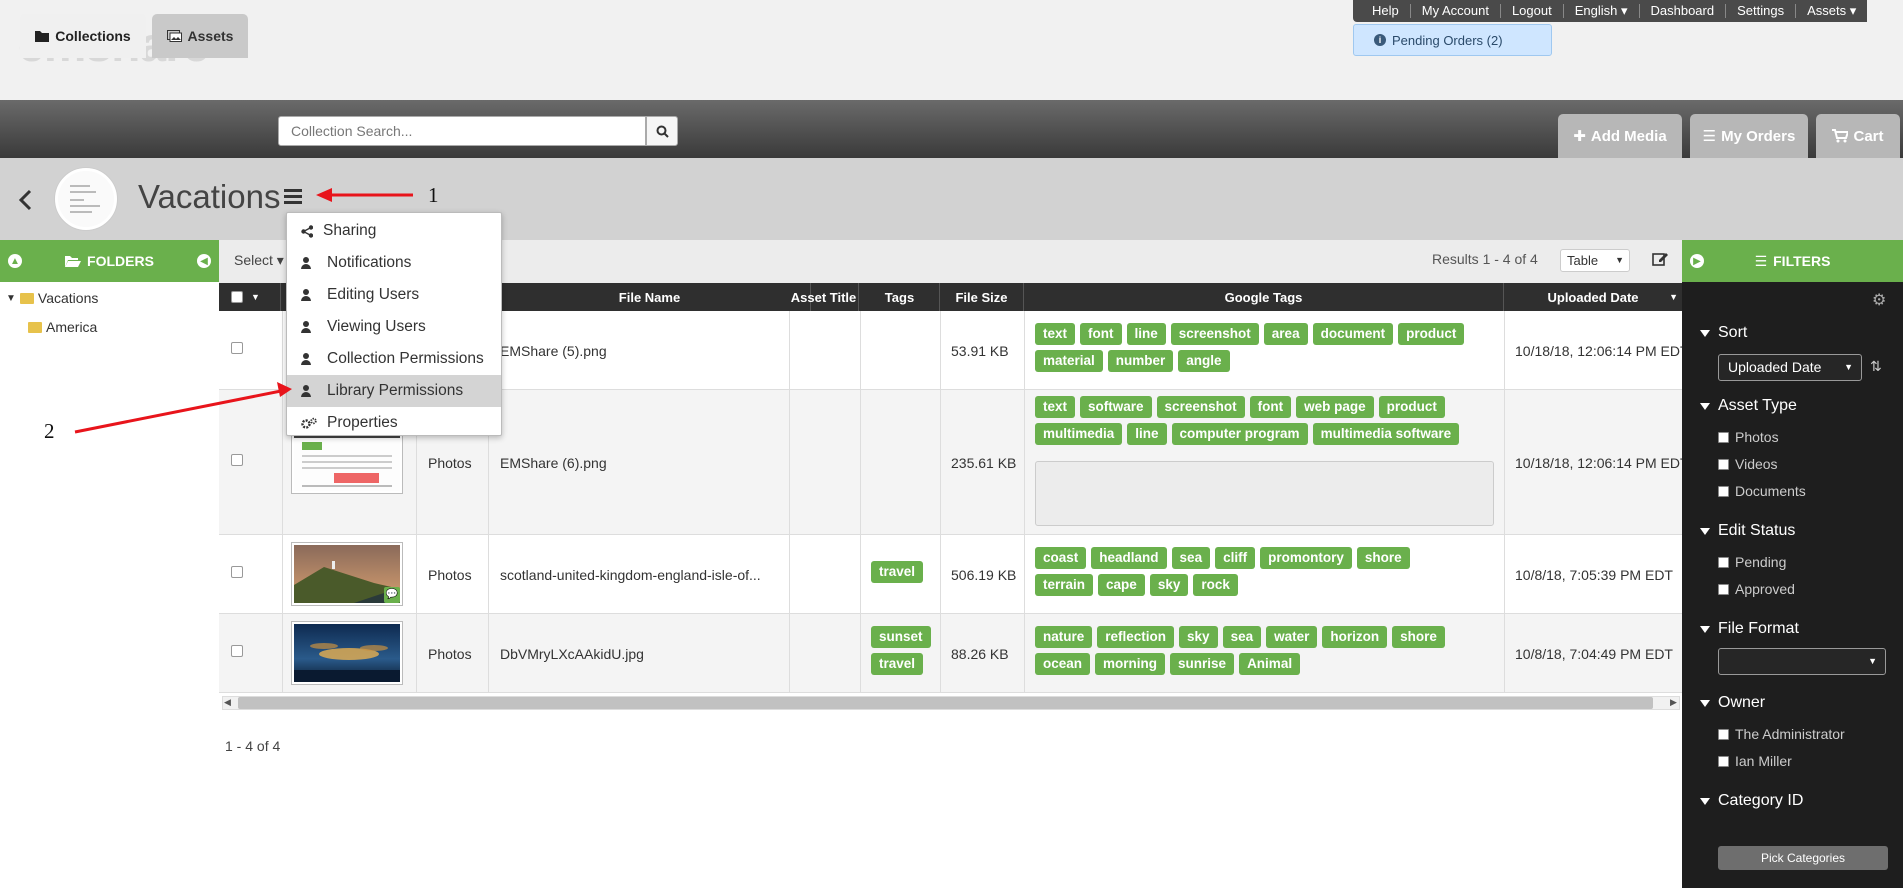 This screenshot has height=888, width=1903. What do you see at coordinates (1620, 136) in the screenshot?
I see `add-media-button: ✚ Add Media` at bounding box center [1620, 136].